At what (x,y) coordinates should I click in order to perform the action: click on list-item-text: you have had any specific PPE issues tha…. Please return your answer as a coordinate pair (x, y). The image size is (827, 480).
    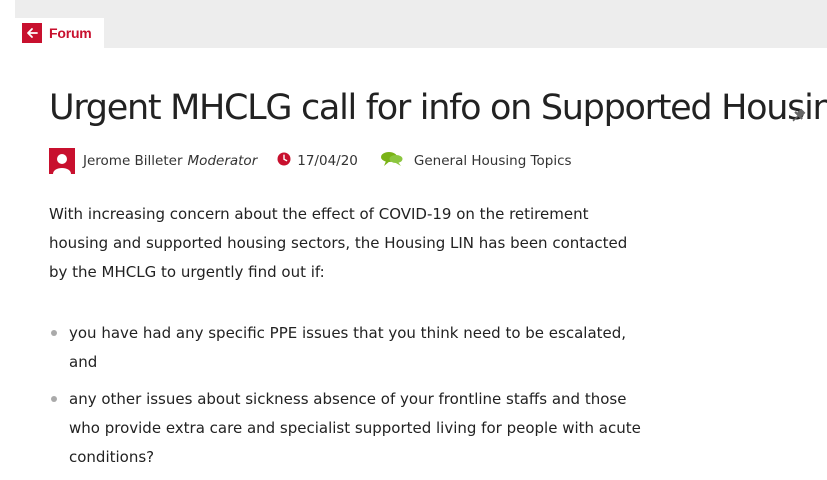
    Looking at the image, I should click on (348, 347).